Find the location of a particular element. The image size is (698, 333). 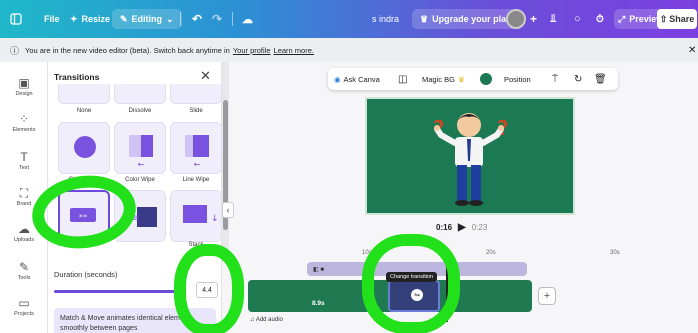

rail-label: Brand is located at coordinates (24, 204).